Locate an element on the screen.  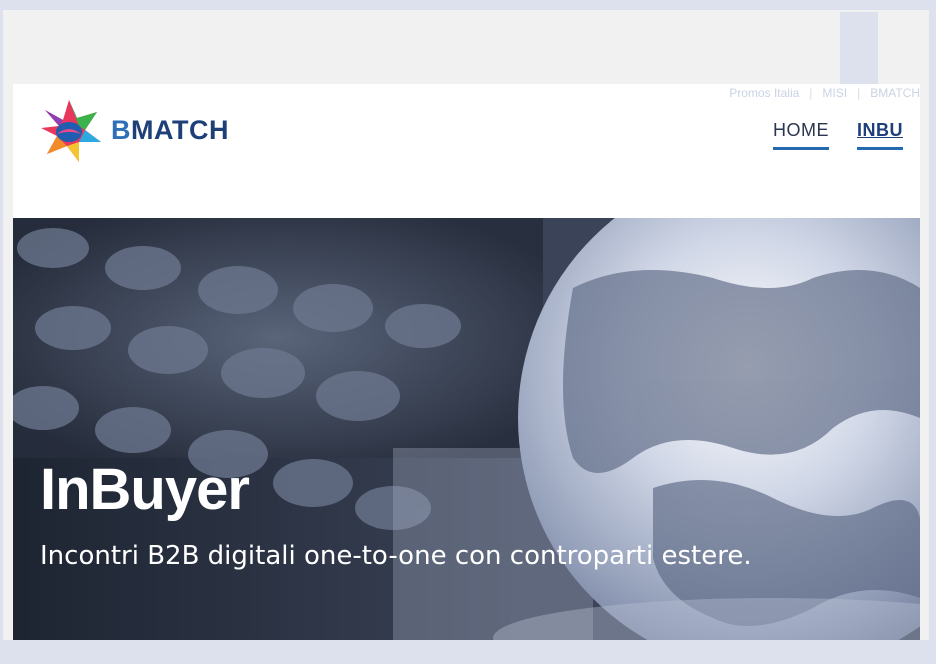
nav-home: HOME is located at coordinates (801, 135).